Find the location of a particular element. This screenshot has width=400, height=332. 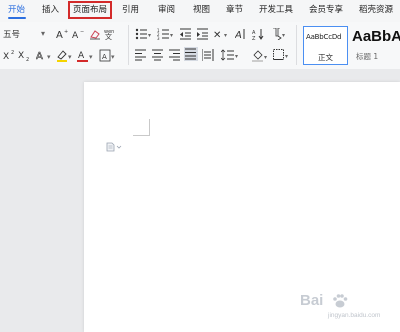

tab-references: 引用 is located at coordinates (130, 10).